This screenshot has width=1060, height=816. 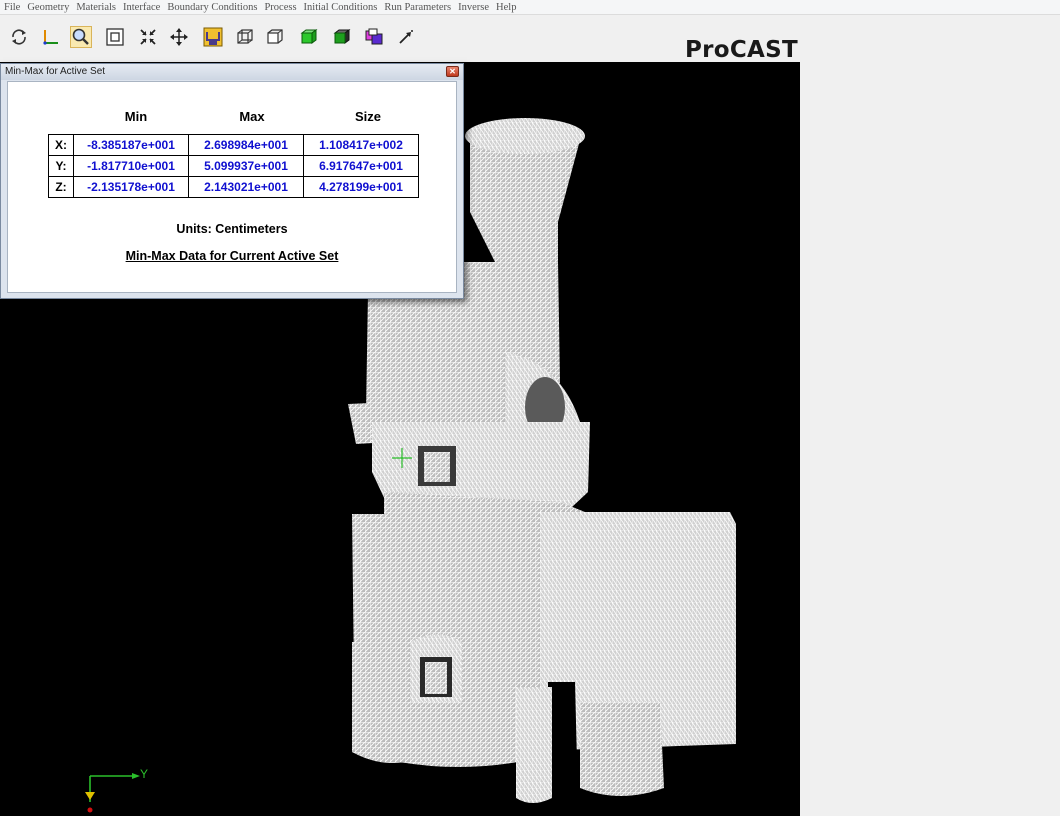 What do you see at coordinates (246, 145) in the screenshot?
I see `max-value: 2.698984e+001` at bounding box center [246, 145].